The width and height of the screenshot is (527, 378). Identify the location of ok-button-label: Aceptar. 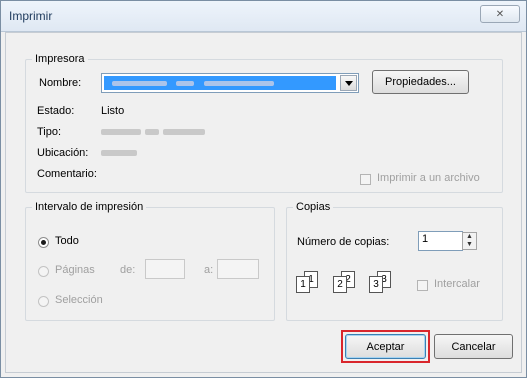
(385, 346).